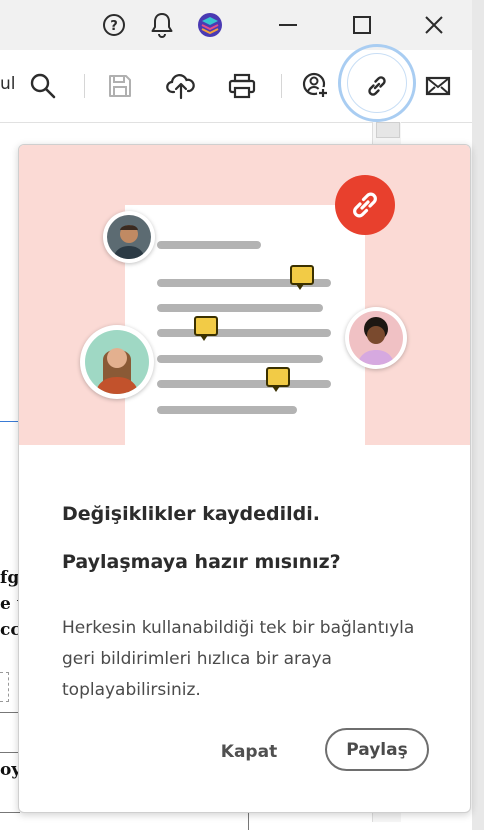 This screenshot has width=484, height=830. What do you see at coordinates (438, 86) in the screenshot?
I see `mail-icon` at bounding box center [438, 86].